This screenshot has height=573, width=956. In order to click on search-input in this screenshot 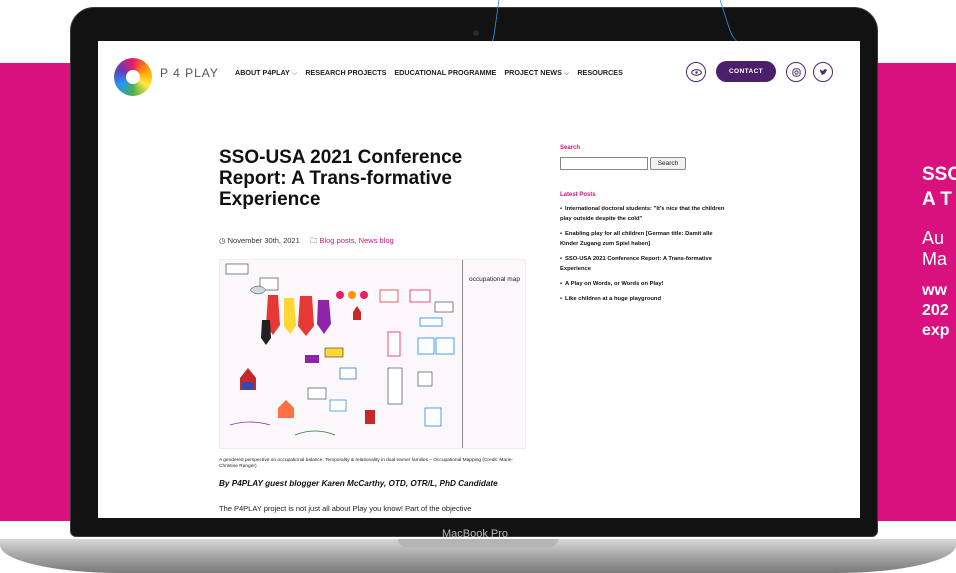, I will do `click(604, 163)`.